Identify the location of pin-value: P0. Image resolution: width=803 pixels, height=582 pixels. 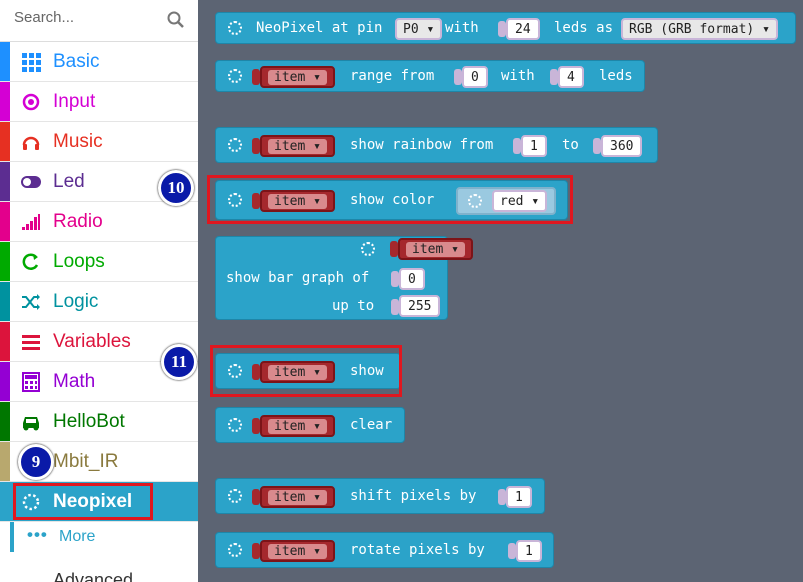
(411, 29).